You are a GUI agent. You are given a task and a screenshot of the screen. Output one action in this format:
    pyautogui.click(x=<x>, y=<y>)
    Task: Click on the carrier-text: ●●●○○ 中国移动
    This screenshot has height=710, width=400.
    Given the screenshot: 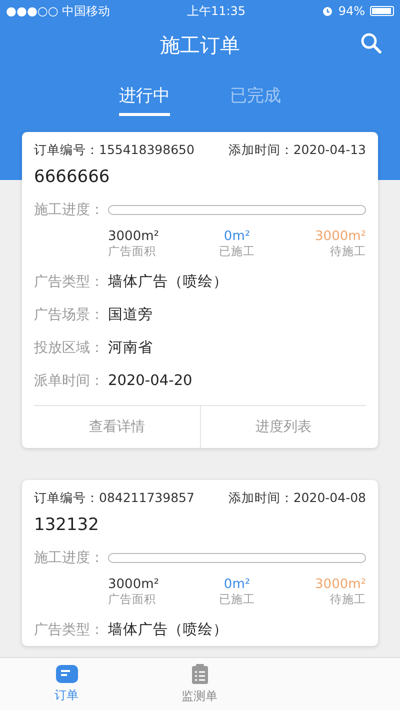 What is the action you would take?
    pyautogui.click(x=58, y=11)
    